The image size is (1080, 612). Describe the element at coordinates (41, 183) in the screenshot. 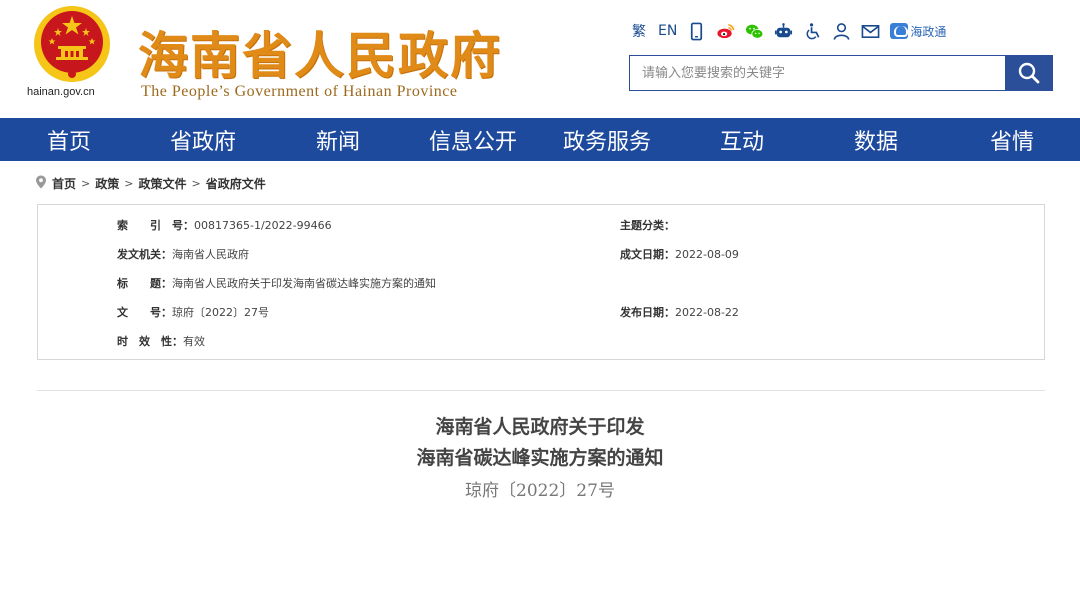

I see `location-pin-icon` at that location.